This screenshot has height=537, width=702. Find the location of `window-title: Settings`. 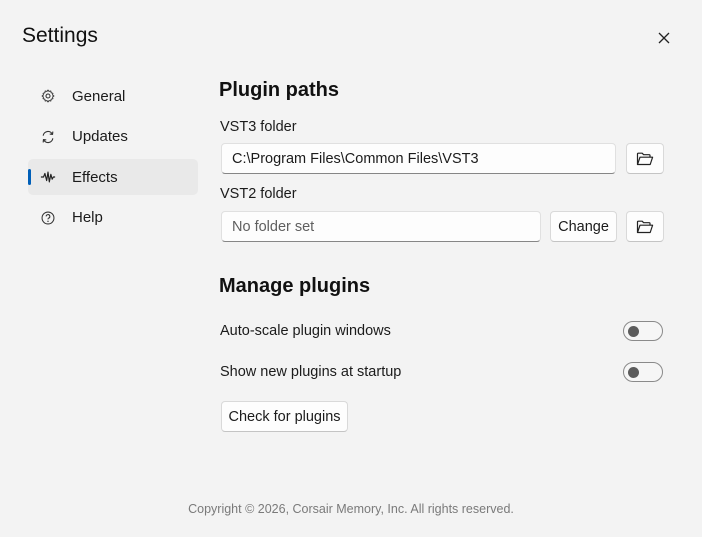

window-title: Settings is located at coordinates (60, 35).